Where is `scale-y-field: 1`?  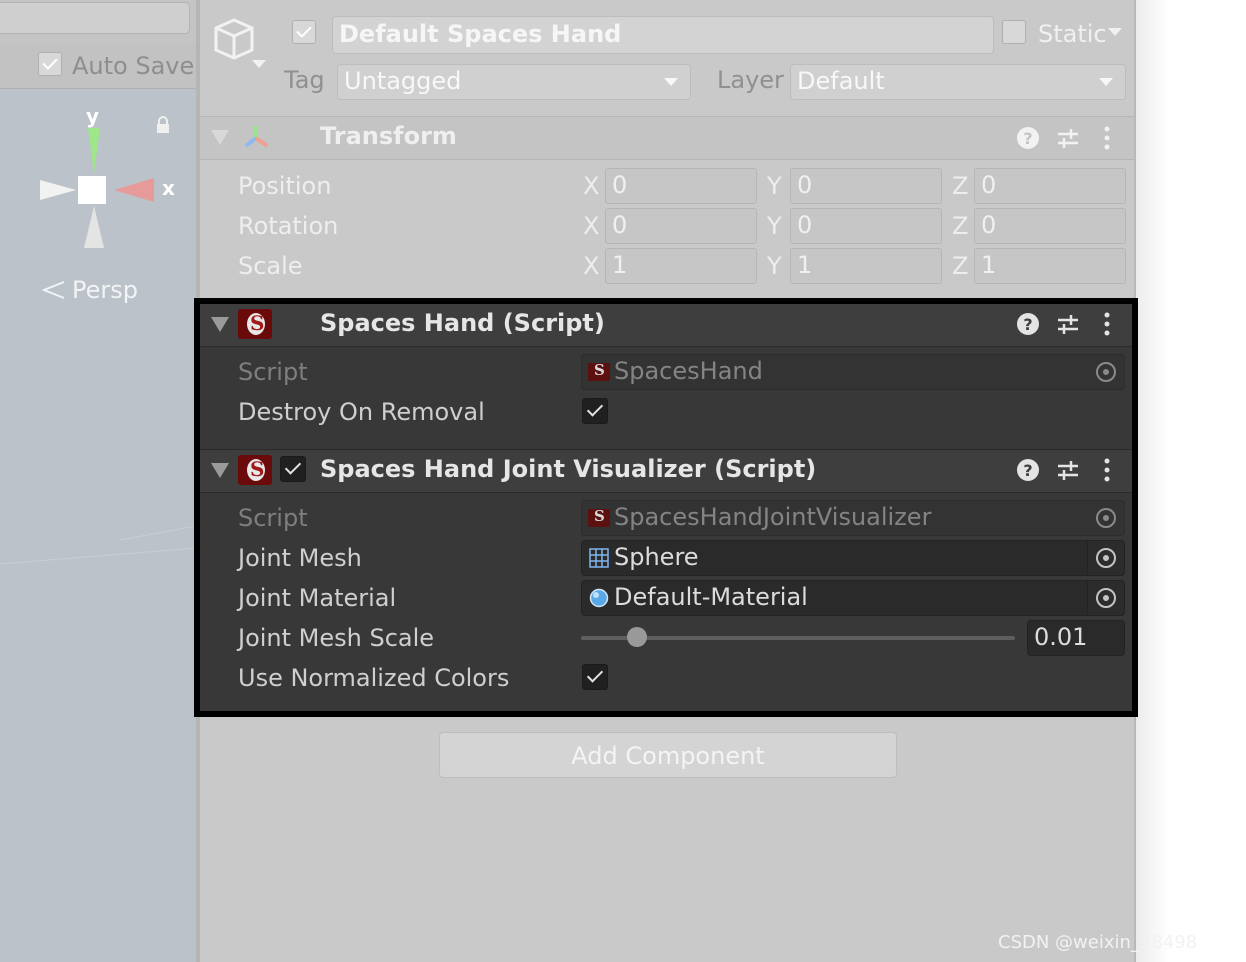
scale-y-field: 1 is located at coordinates (866, 266).